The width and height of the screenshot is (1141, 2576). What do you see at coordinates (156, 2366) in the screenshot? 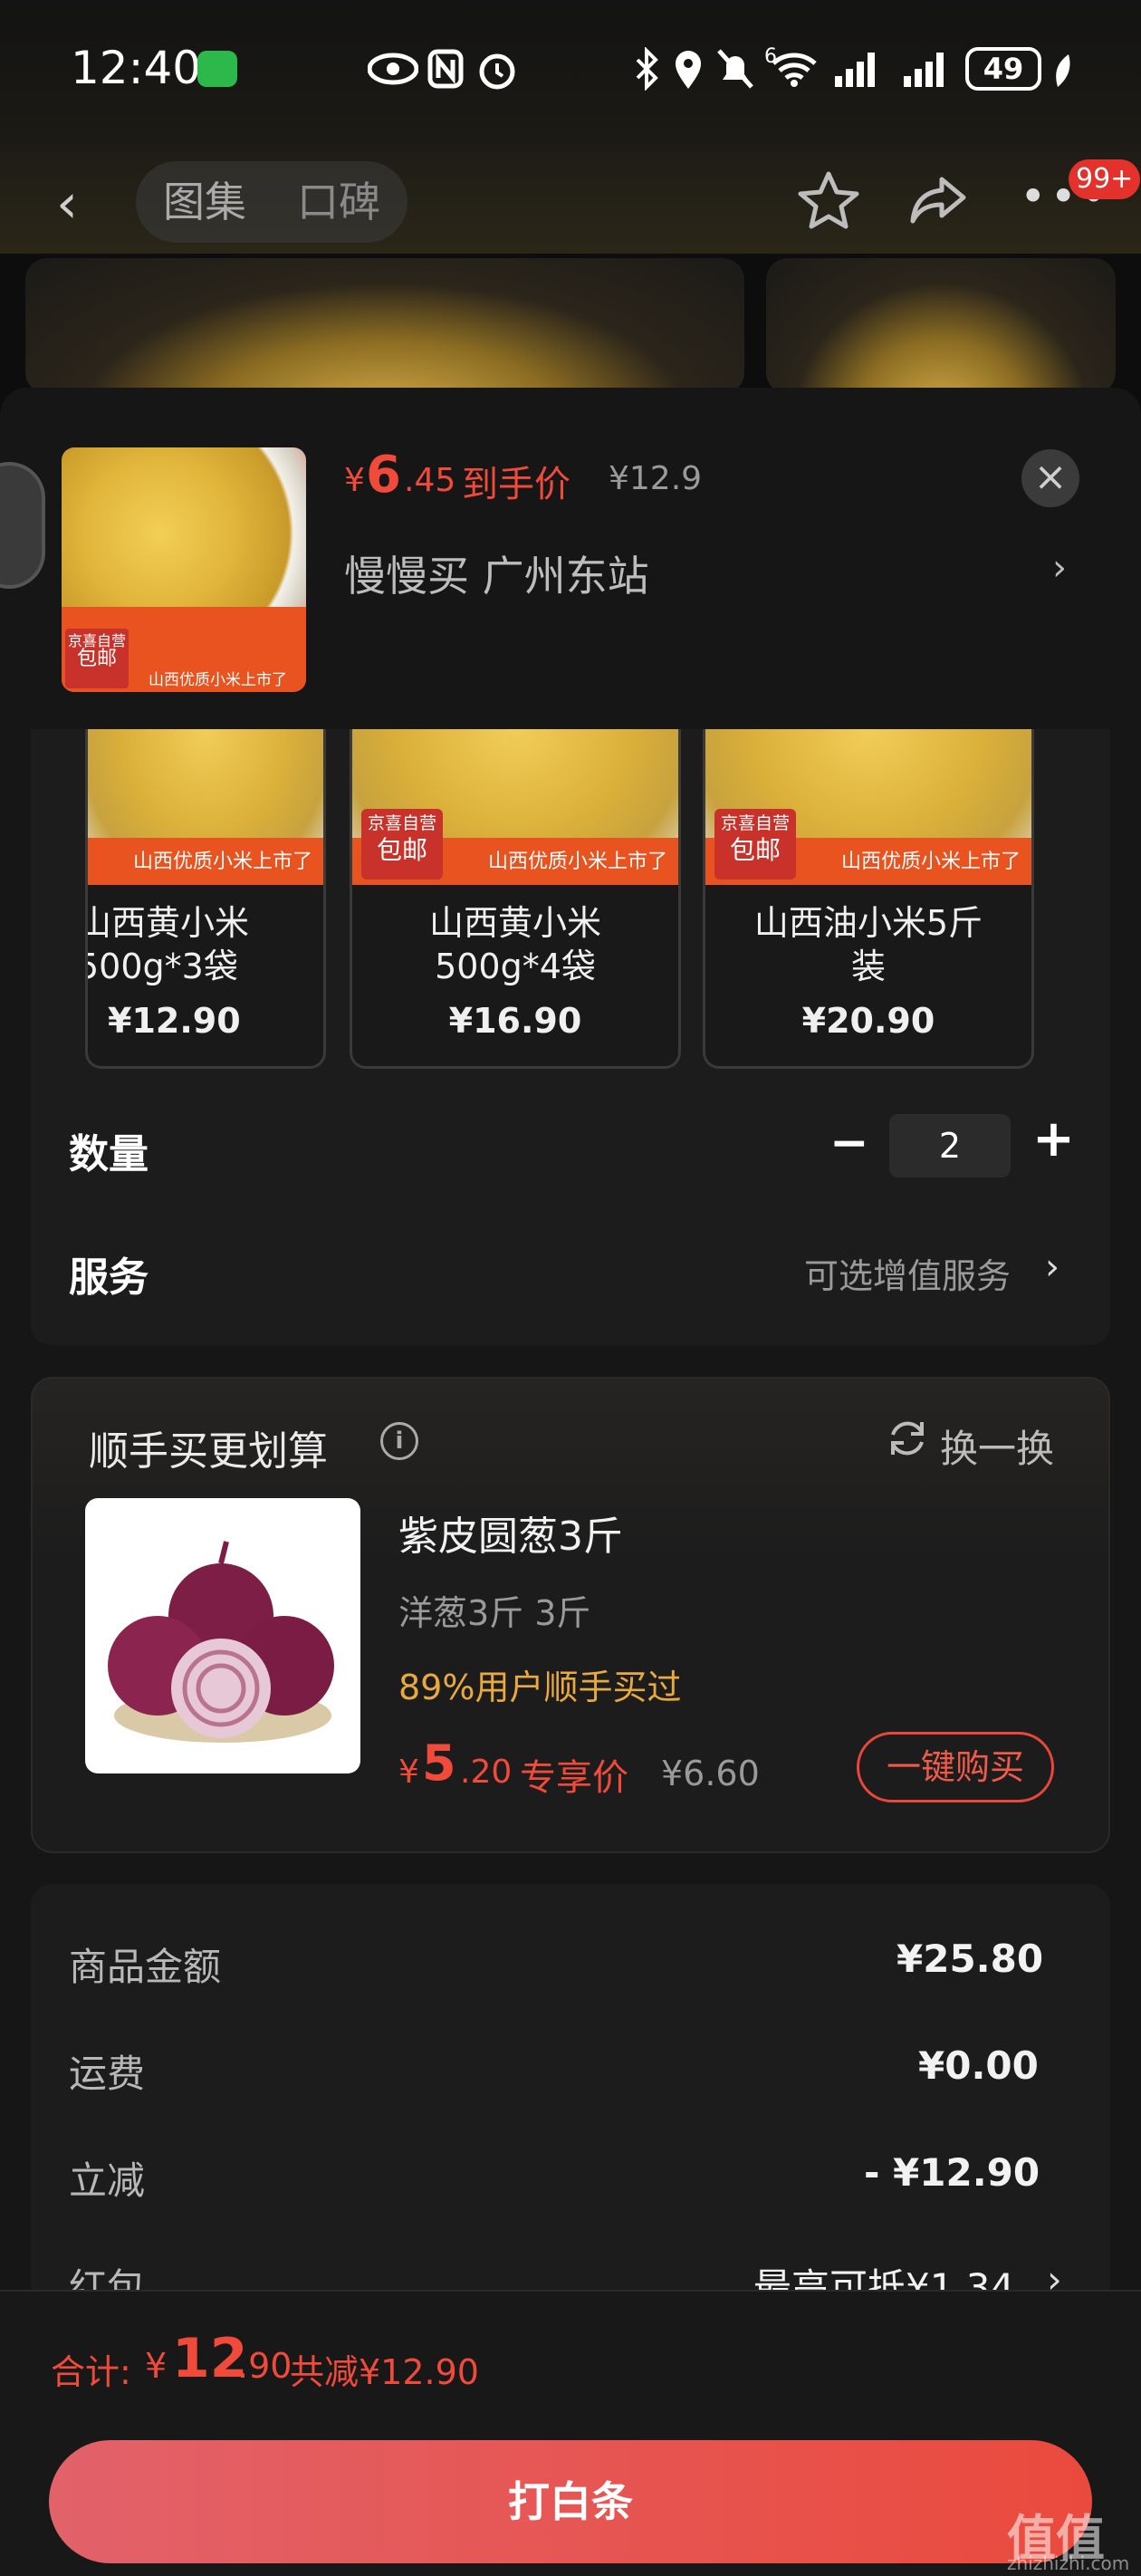
I see `total-currency: ¥` at bounding box center [156, 2366].